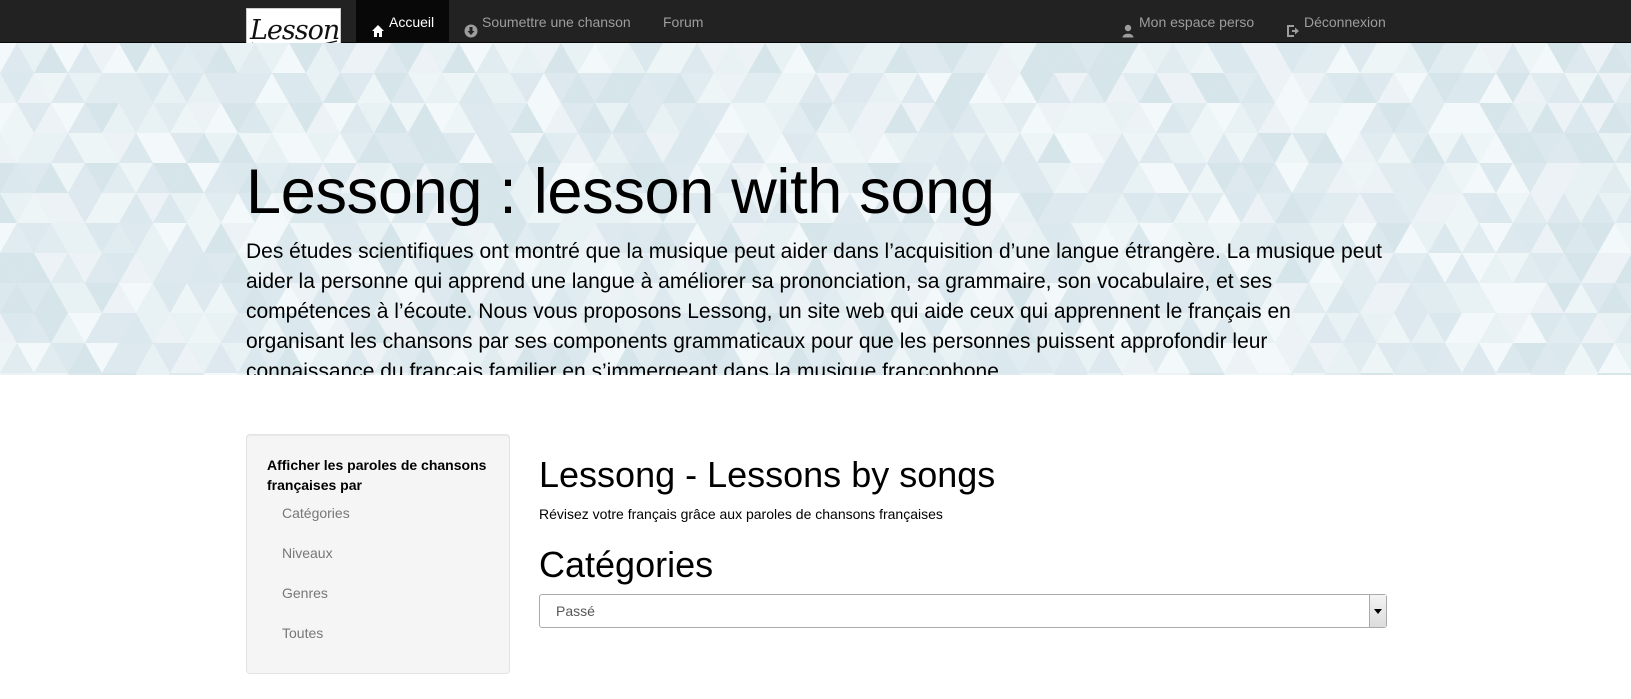 This screenshot has width=1631, height=699. I want to click on hero-title: Lessong : lesson with song, so click(620, 192).